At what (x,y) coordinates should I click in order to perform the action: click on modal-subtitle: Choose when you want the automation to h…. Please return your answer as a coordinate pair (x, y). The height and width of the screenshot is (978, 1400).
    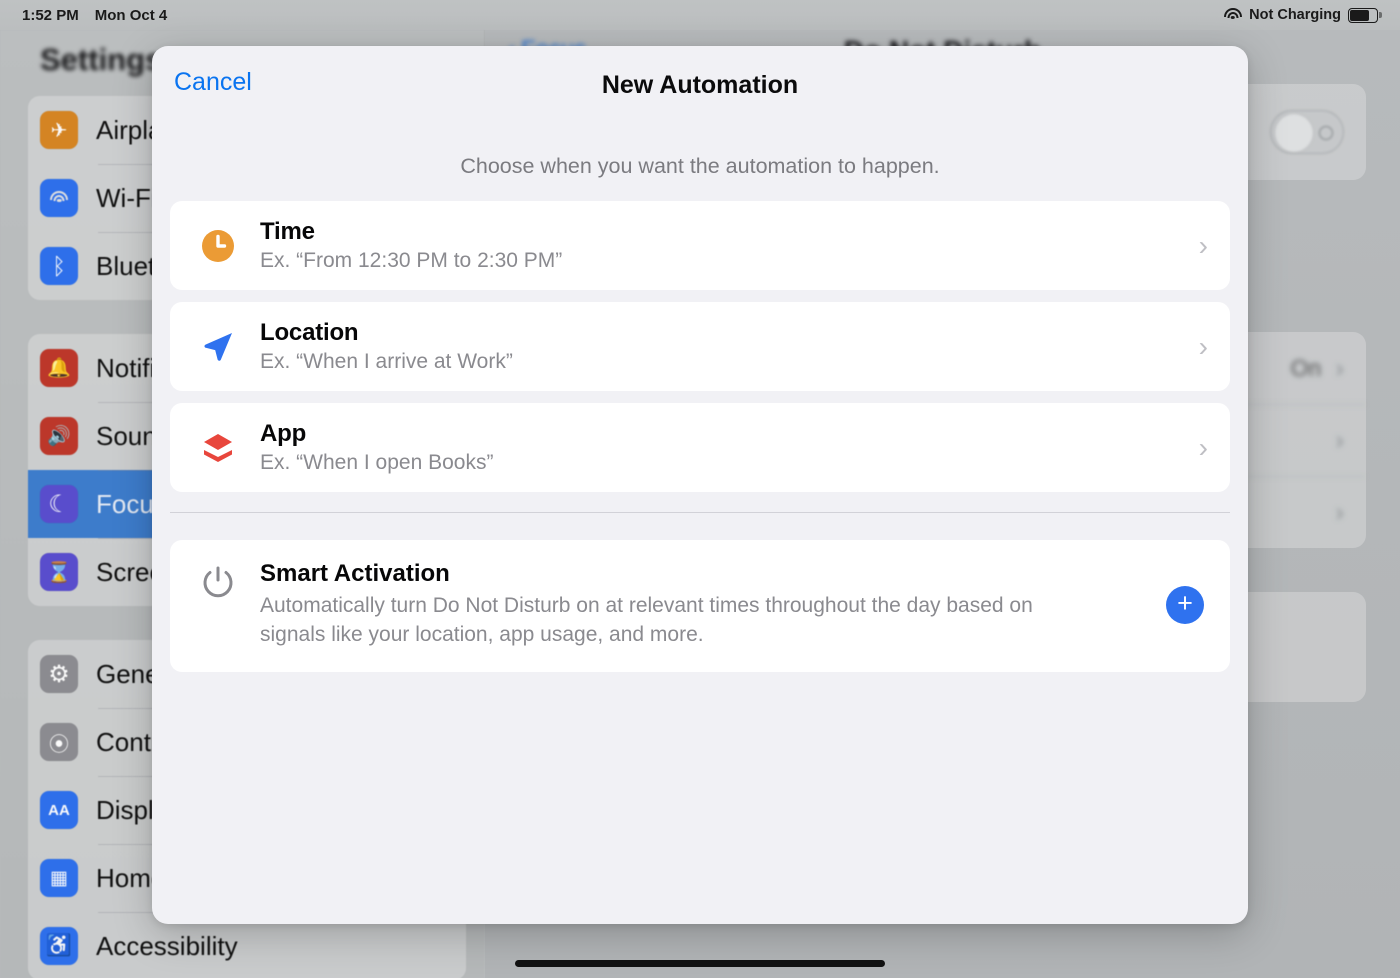
    Looking at the image, I should click on (700, 166).